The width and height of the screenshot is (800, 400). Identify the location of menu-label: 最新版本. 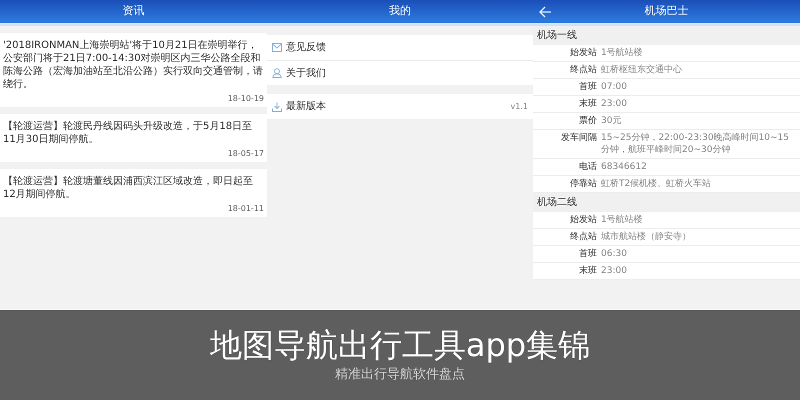
(306, 107).